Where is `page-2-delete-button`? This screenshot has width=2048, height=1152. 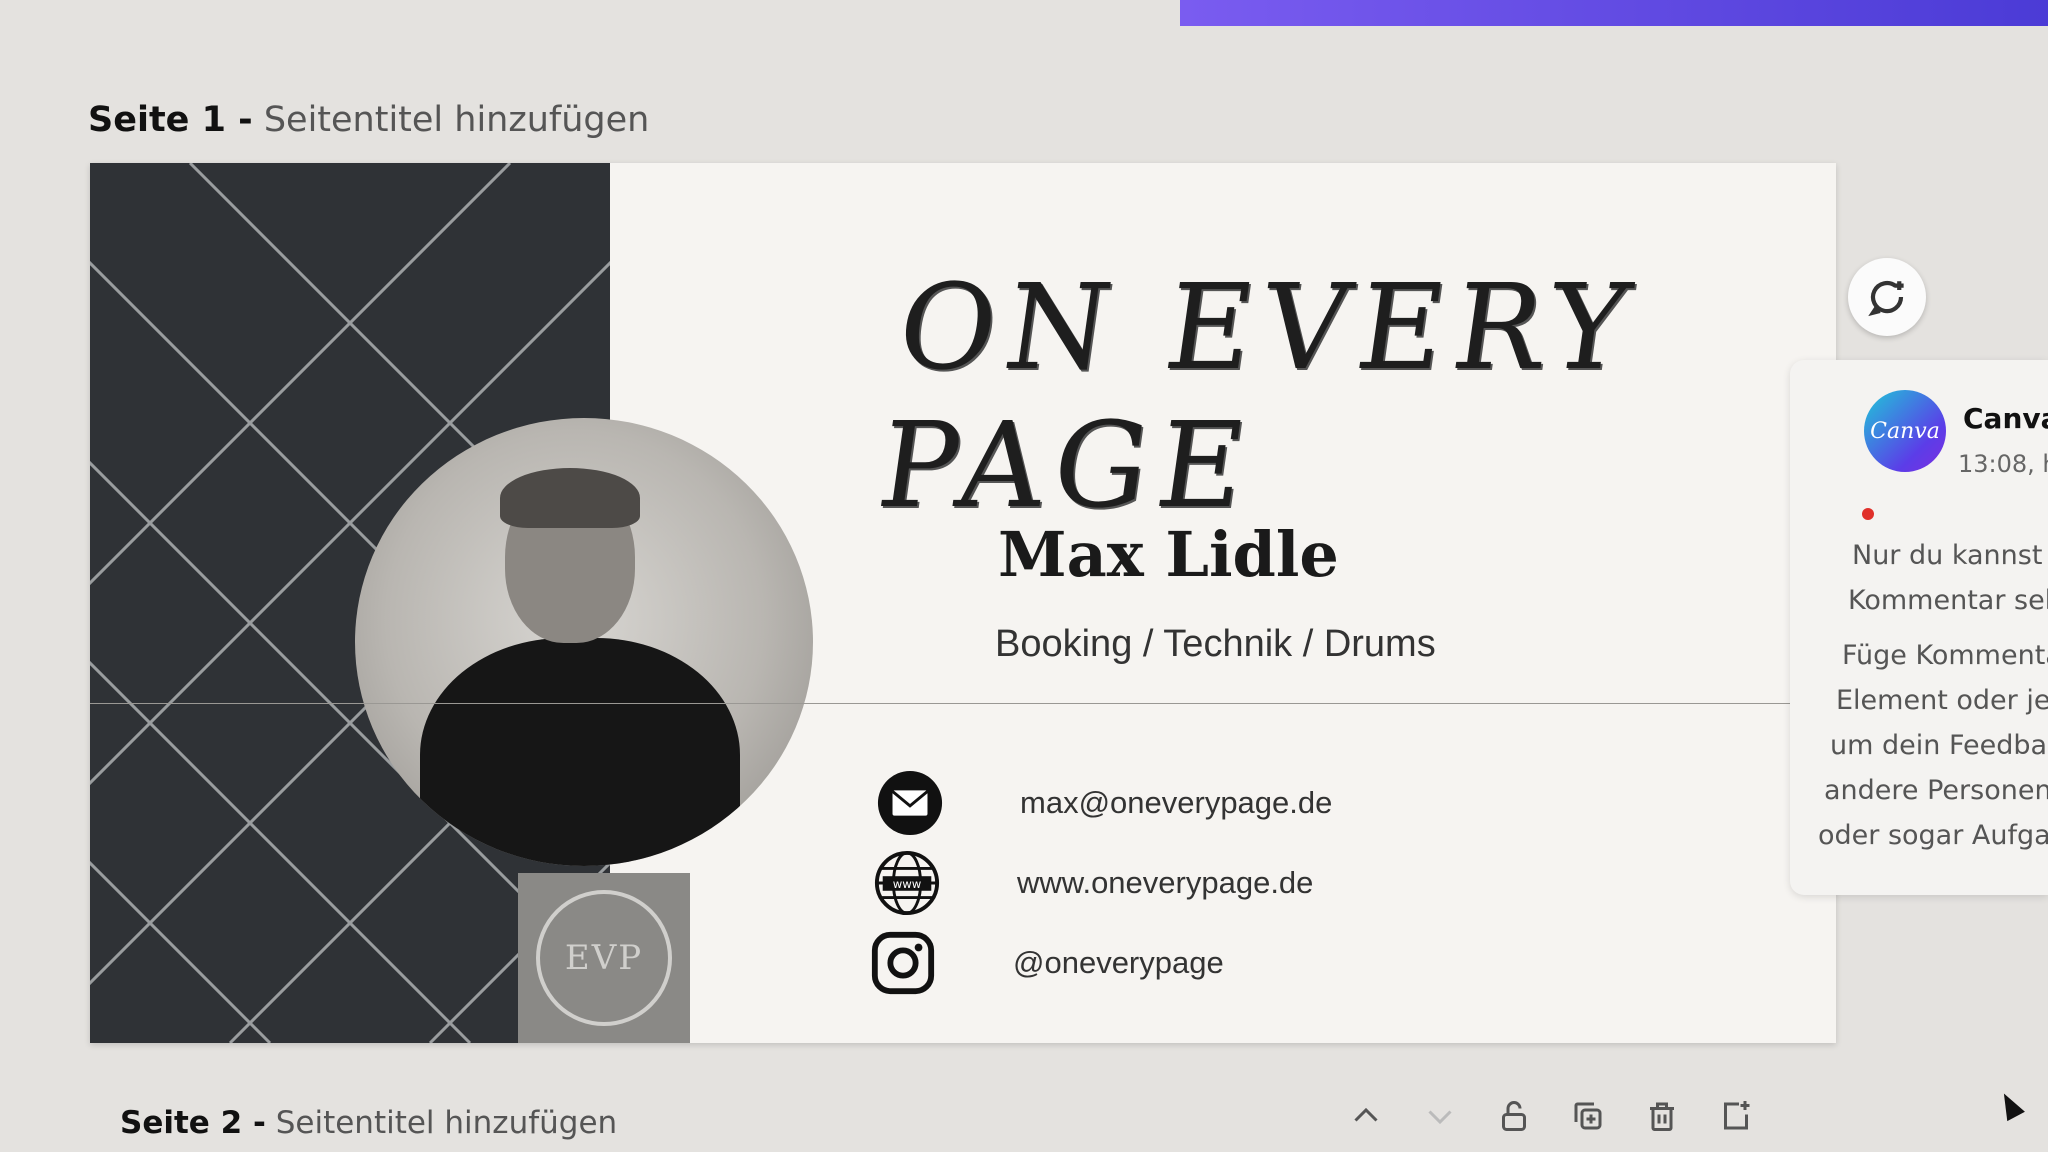 page-2-delete-button is located at coordinates (1662, 1116).